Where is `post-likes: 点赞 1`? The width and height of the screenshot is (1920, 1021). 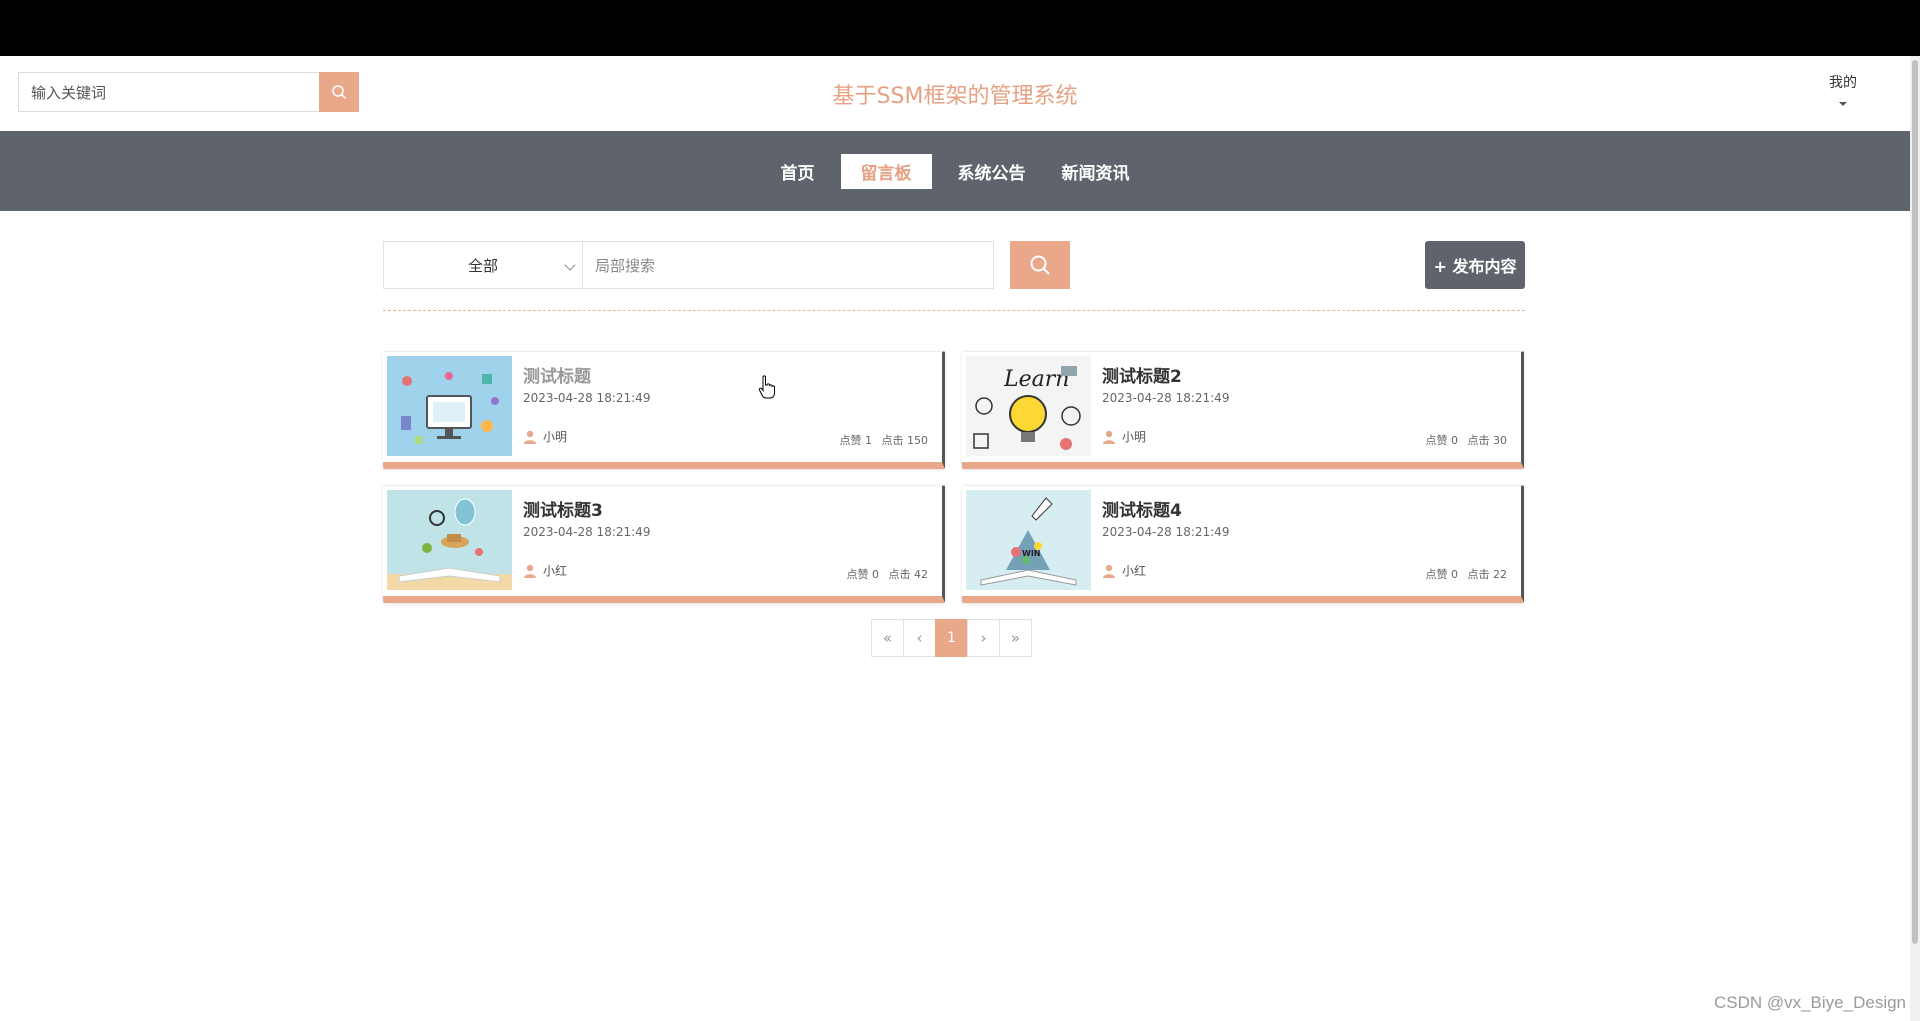 post-likes: 点赞 1 is located at coordinates (856, 440).